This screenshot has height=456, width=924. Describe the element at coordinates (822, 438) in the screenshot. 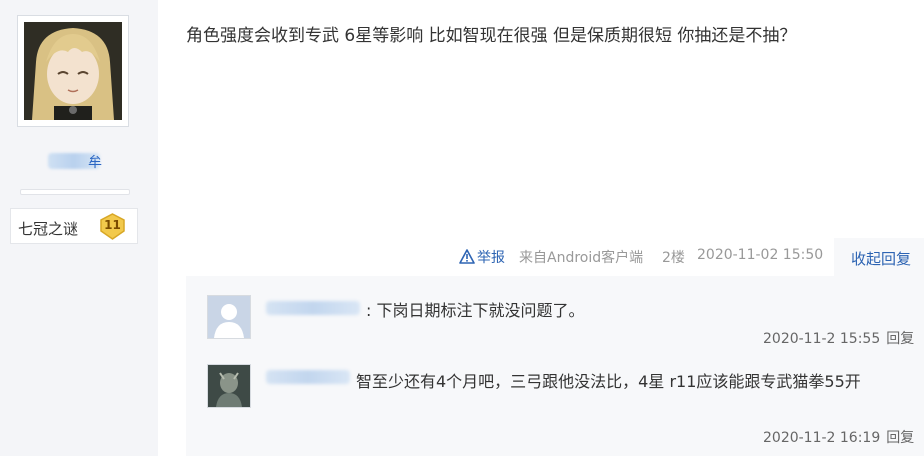

I see `reply-timestamp: 2020-11-2 16:19` at that location.